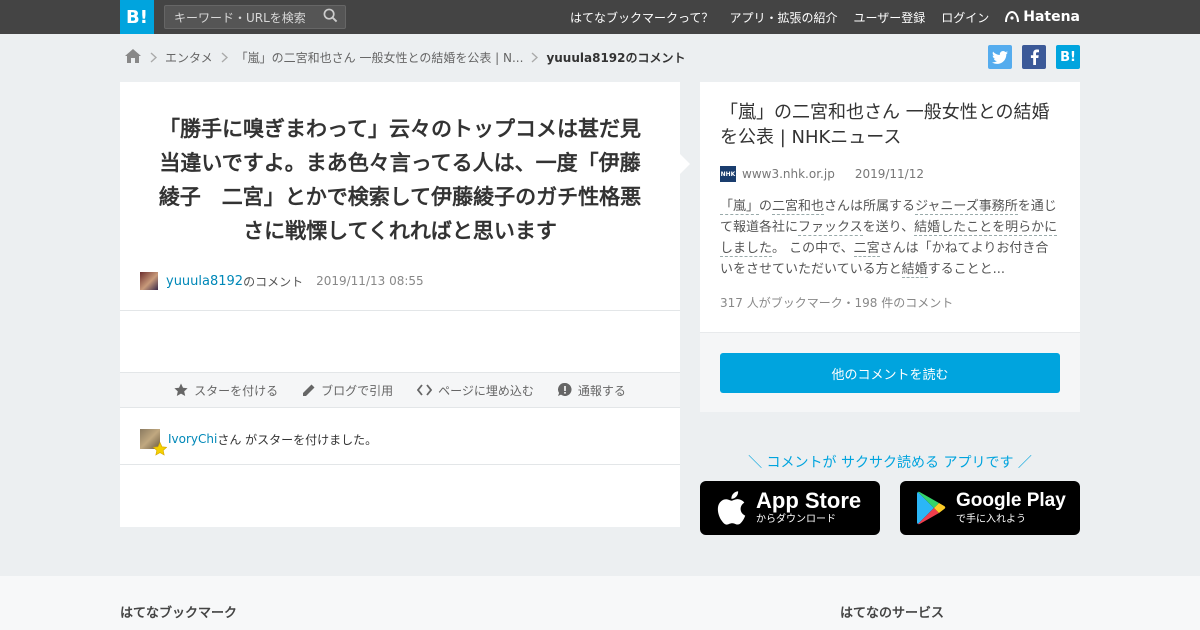 The height and width of the screenshot is (630, 1200). I want to click on home-icon, so click(133, 57).